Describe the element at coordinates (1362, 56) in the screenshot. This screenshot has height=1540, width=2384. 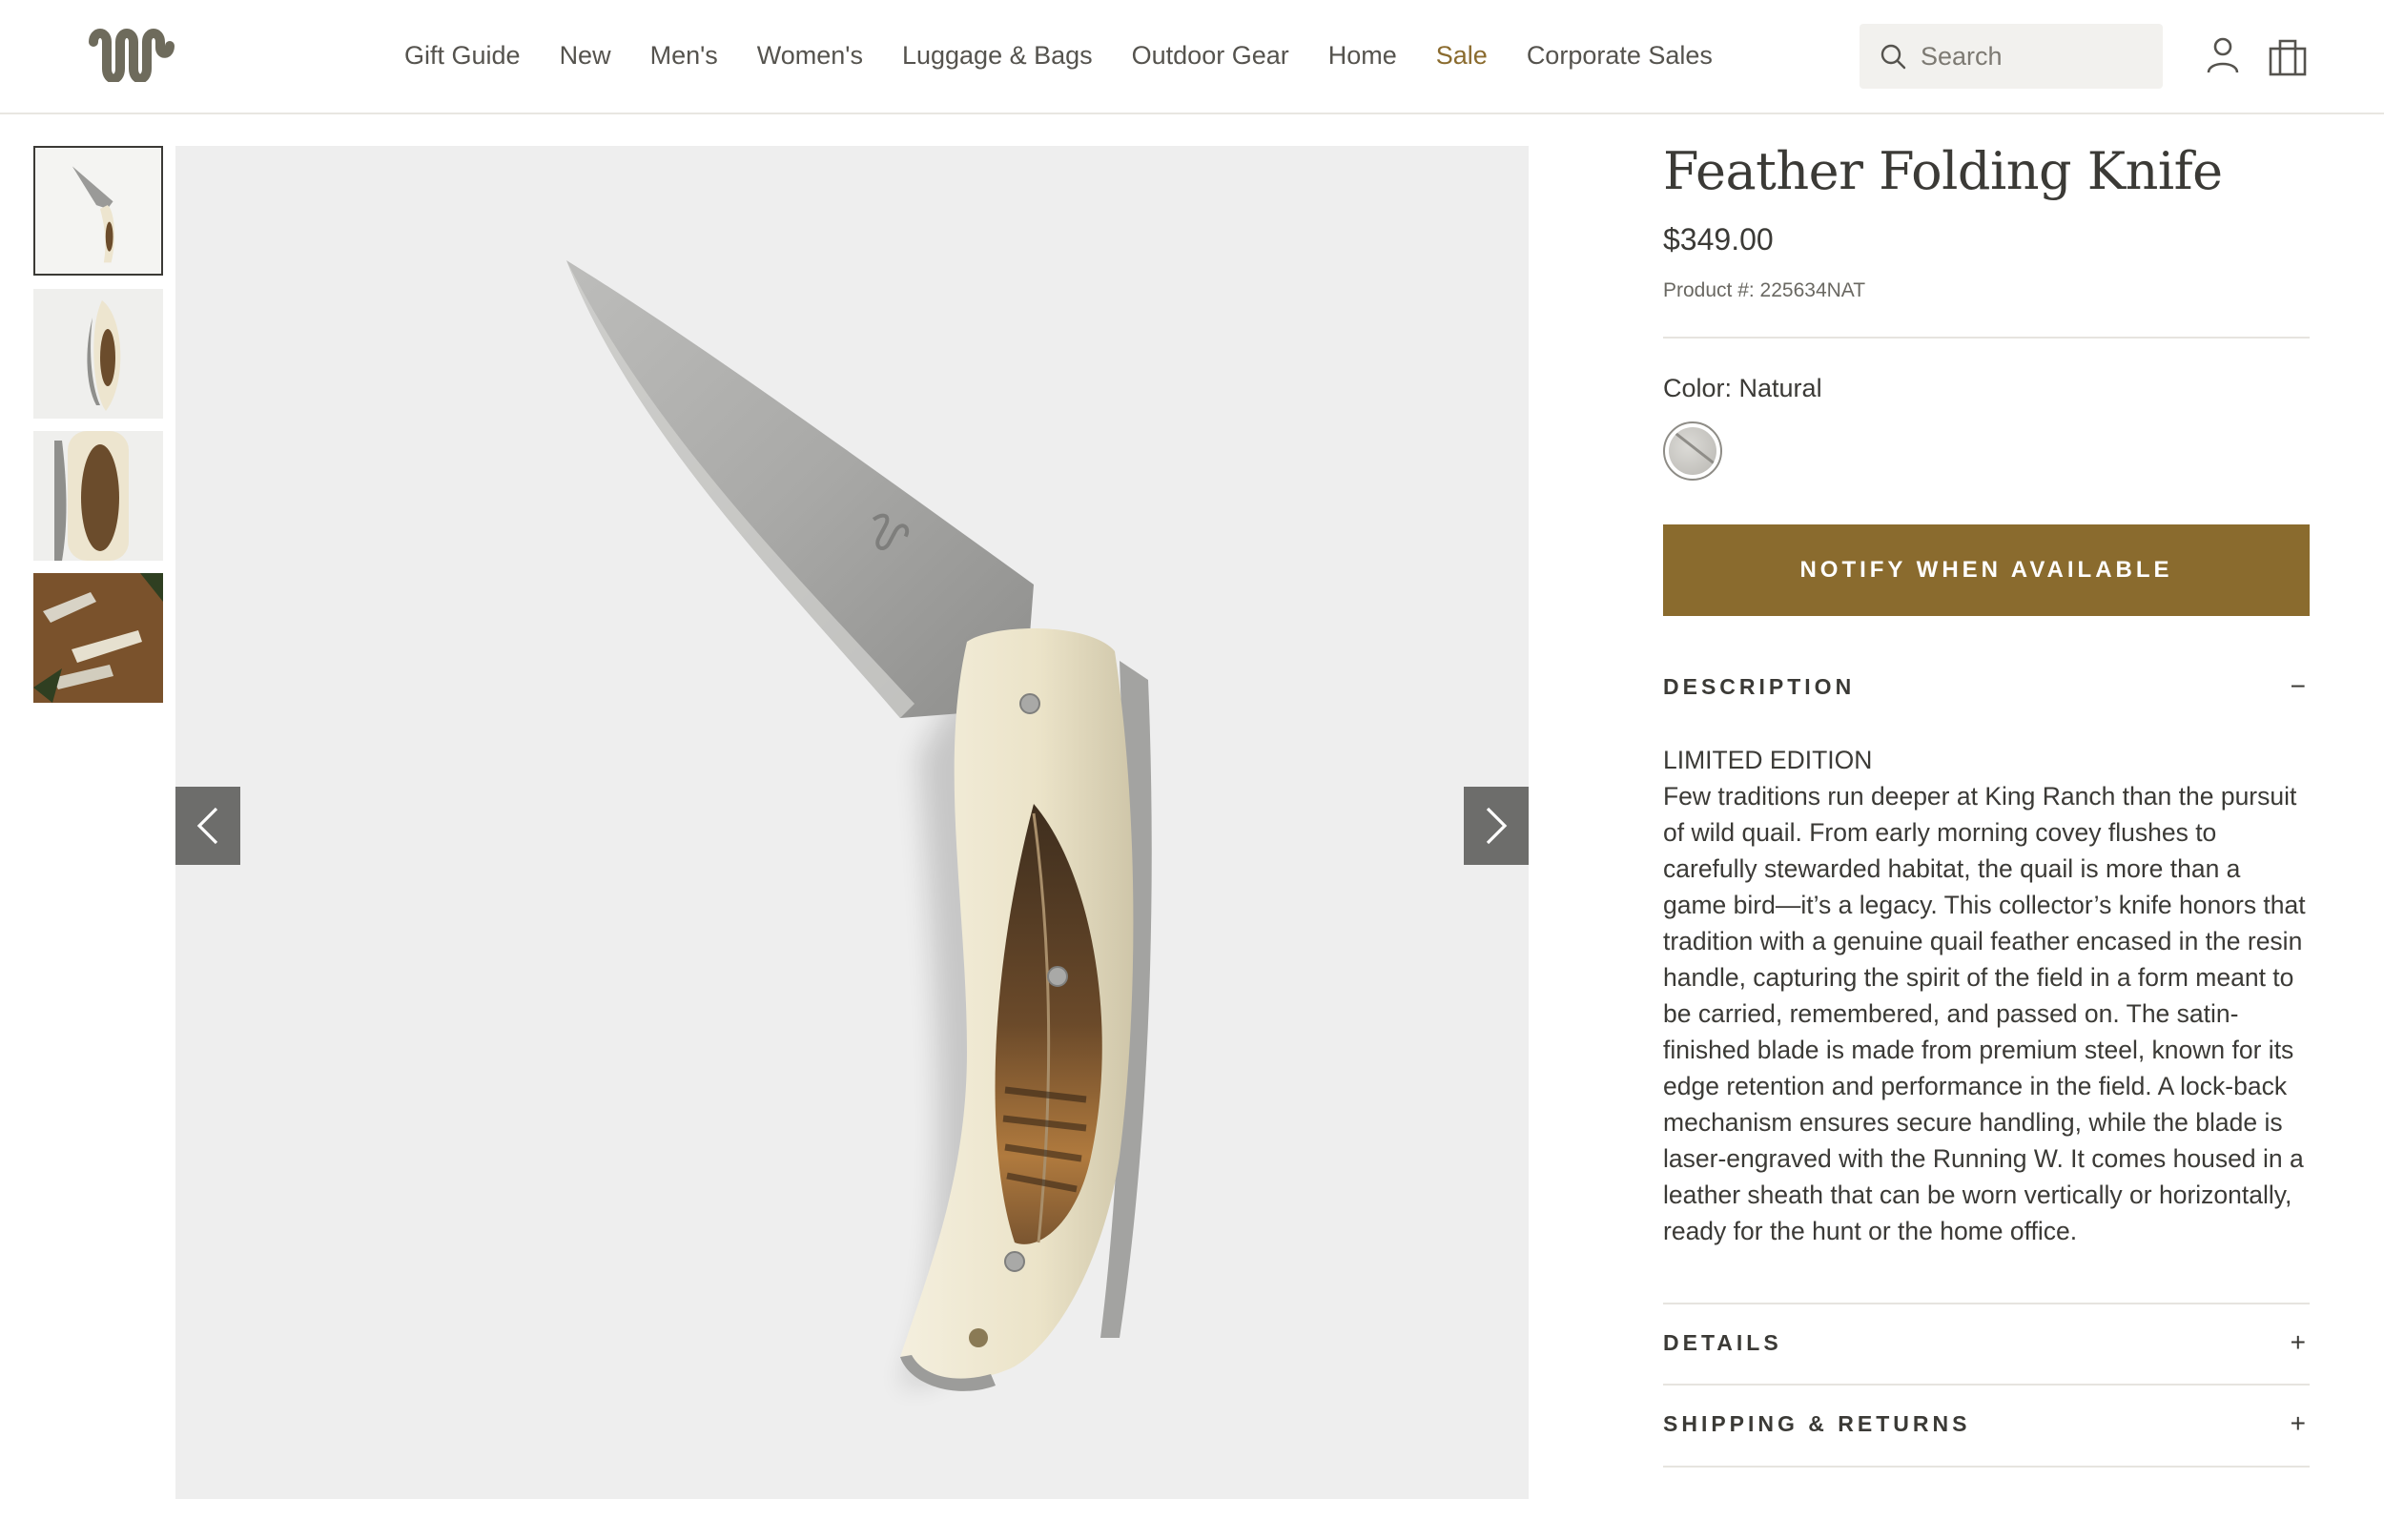
I see `nav-home: Home` at that location.